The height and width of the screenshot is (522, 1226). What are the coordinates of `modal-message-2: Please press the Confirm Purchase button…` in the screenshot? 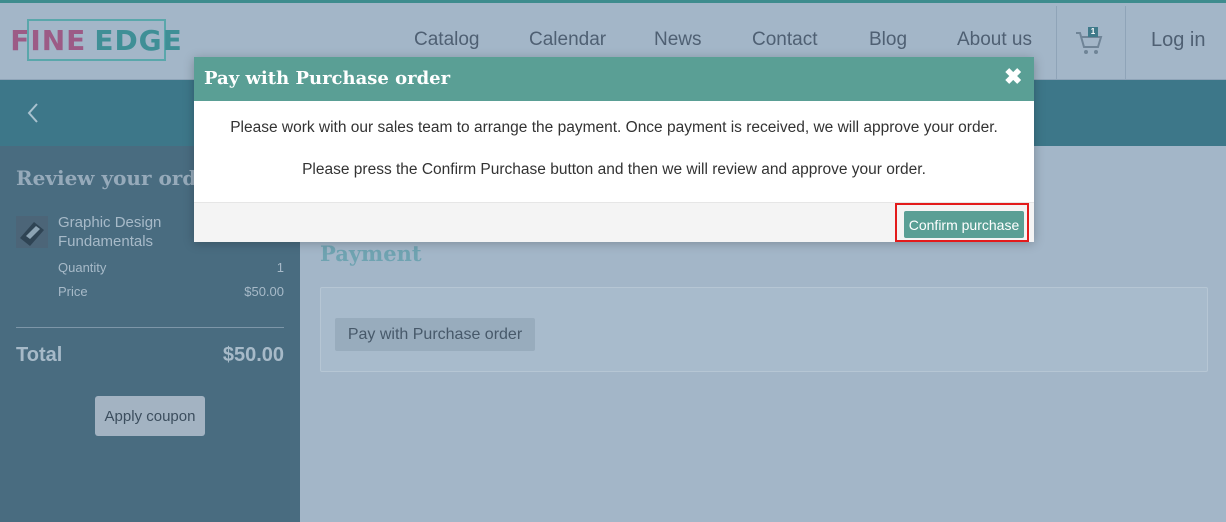 It's located at (614, 169).